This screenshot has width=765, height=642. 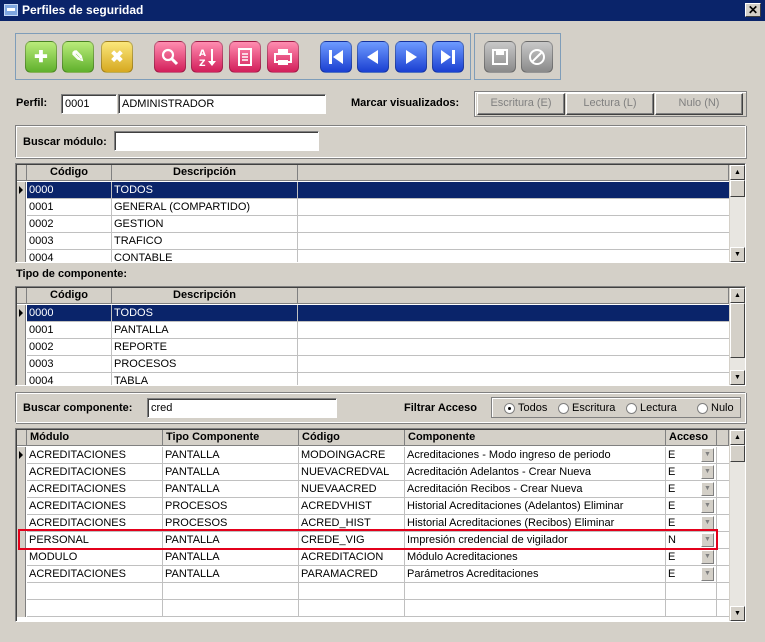 What do you see at coordinates (411, 57) in the screenshot?
I see `next-record-button` at bounding box center [411, 57].